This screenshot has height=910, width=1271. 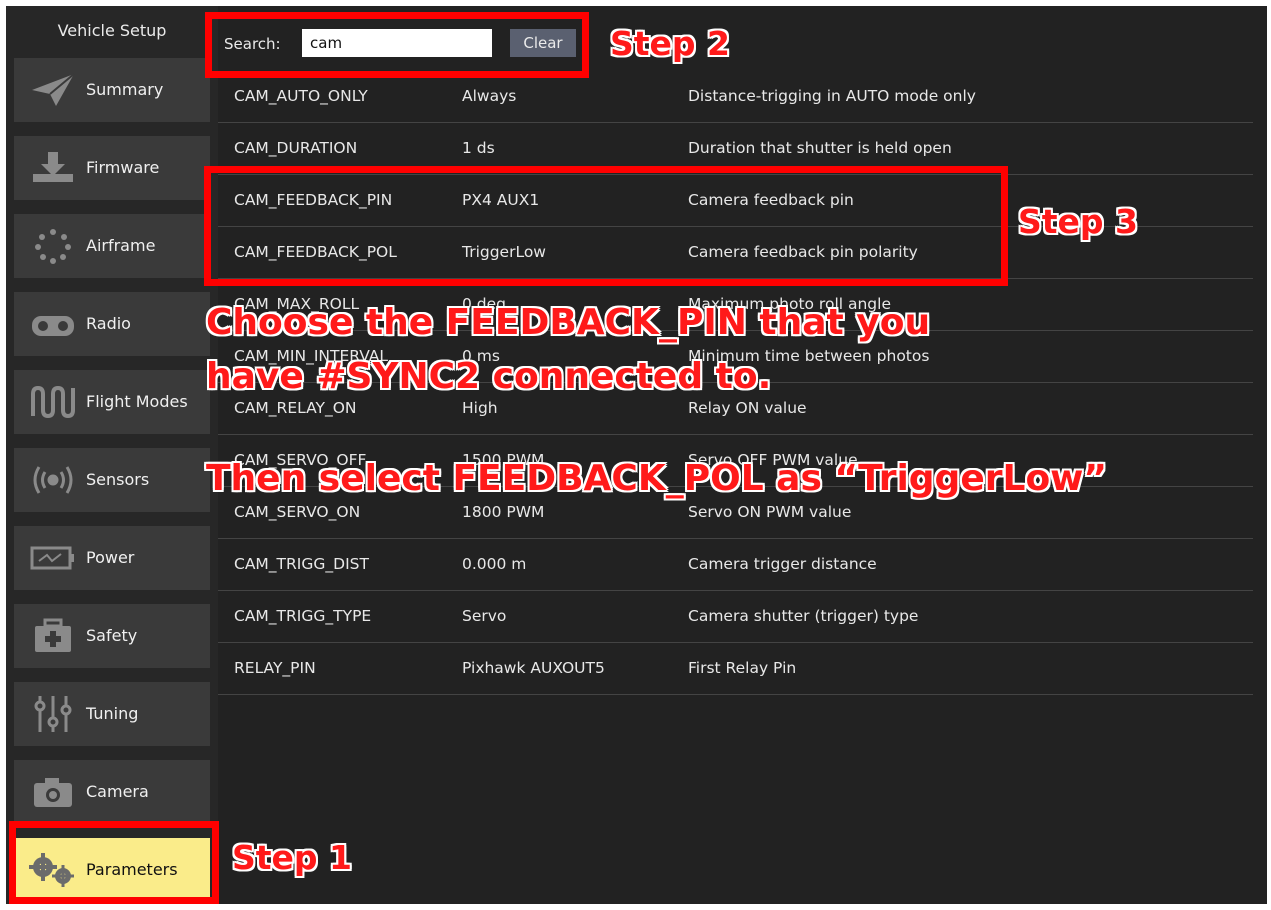 I want to click on sidebar-item-firmware: Firmware, so click(x=112, y=168).